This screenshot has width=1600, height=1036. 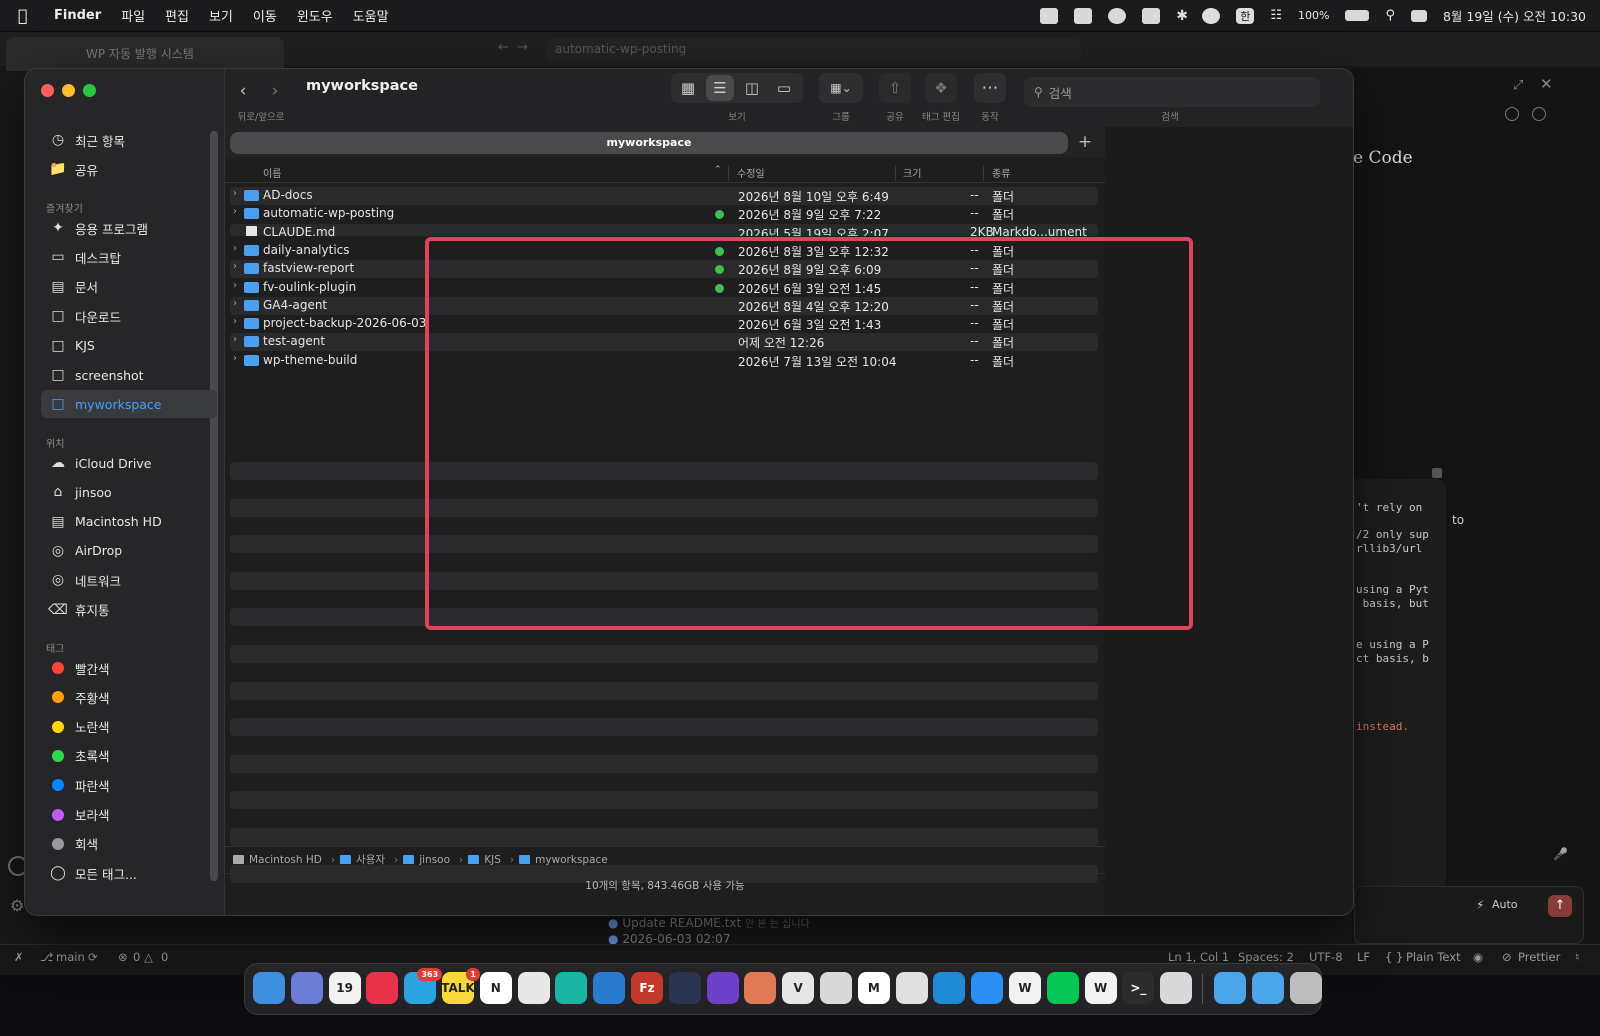 I want to click on line-ending: LF, so click(x=1363, y=957).